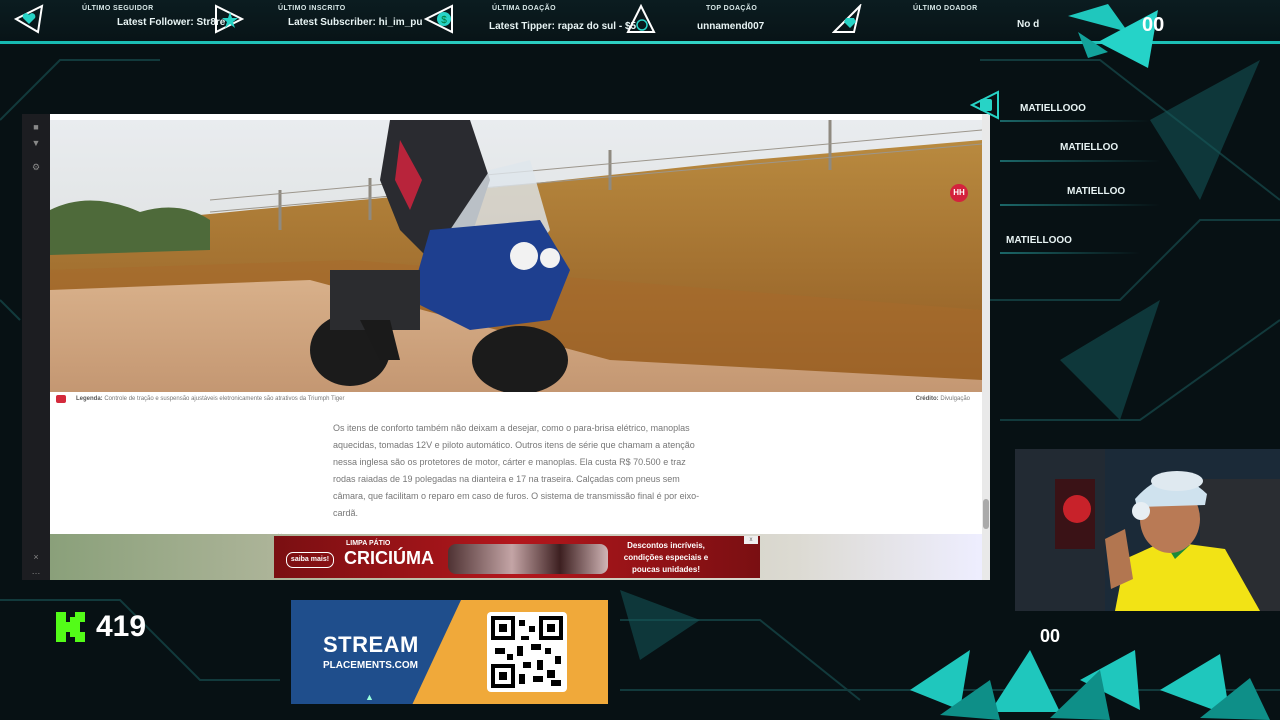  I want to click on scrollbar-thumb, so click(986, 514).